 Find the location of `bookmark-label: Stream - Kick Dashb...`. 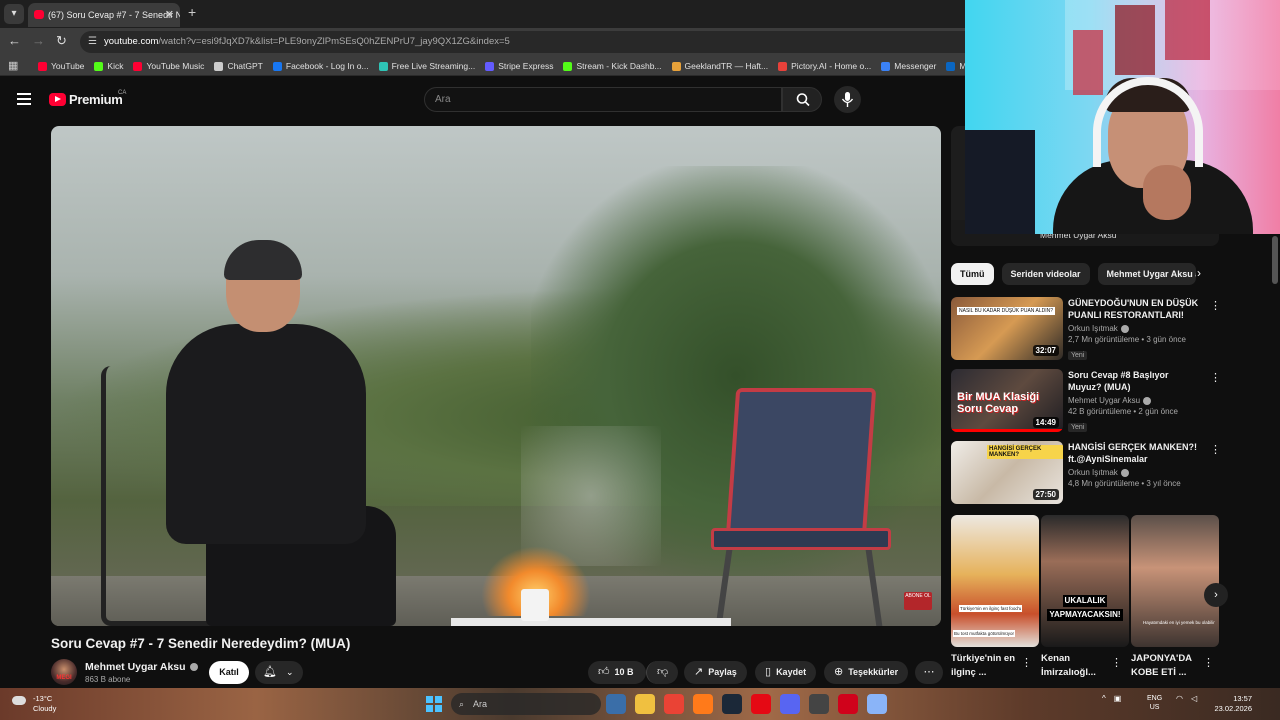

bookmark-label: Stream - Kick Dashb... is located at coordinates (619, 66).